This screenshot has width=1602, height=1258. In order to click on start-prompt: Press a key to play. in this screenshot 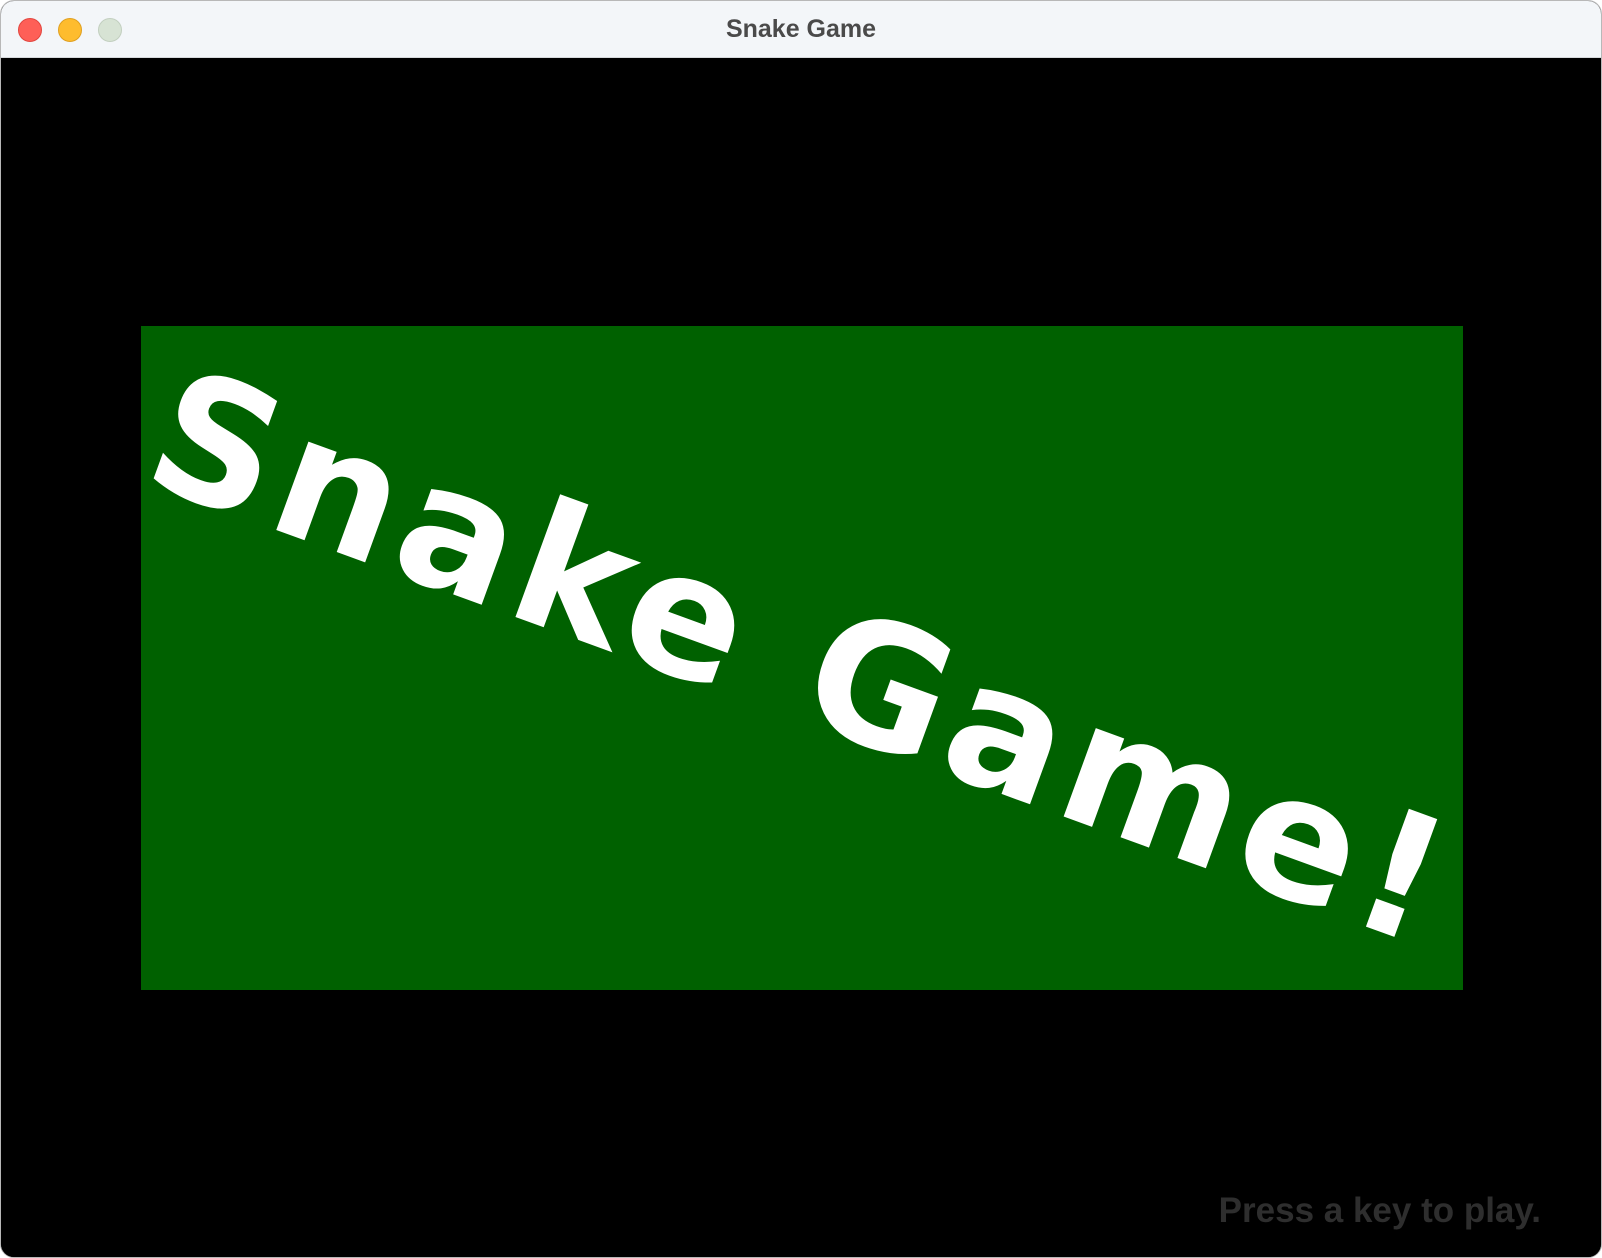, I will do `click(1379, 1210)`.